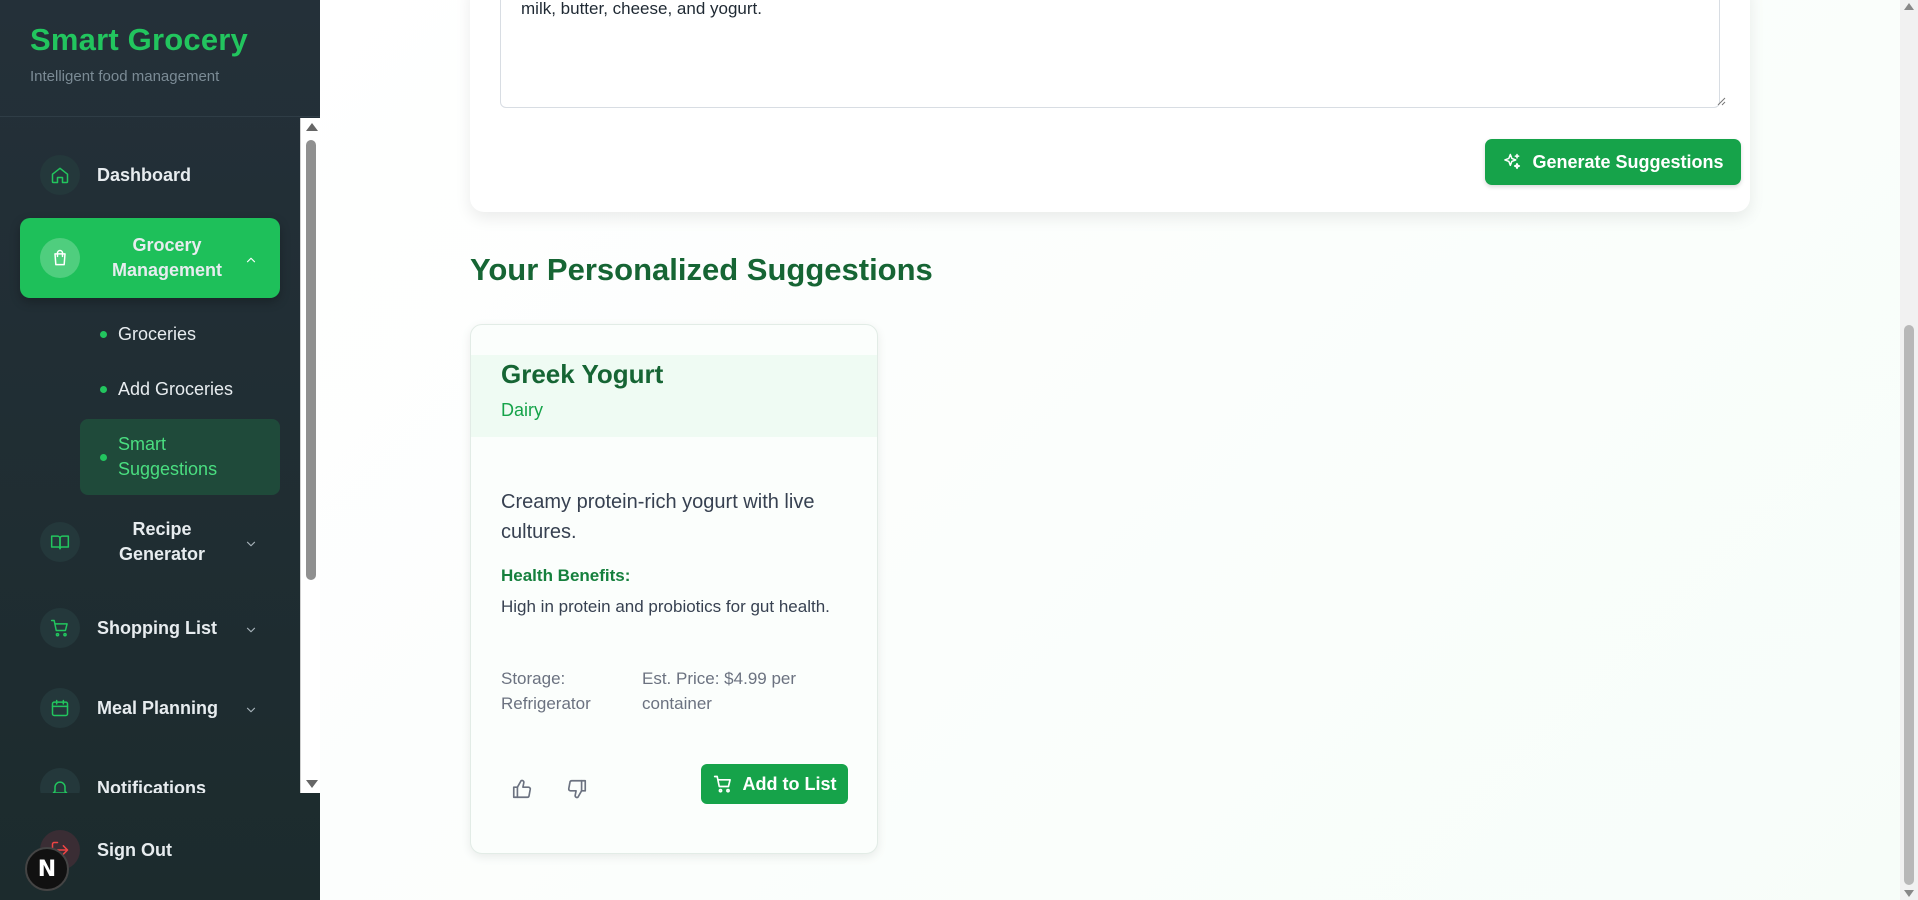 The width and height of the screenshot is (1918, 900). Describe the element at coordinates (1512, 161) in the screenshot. I see `sparkles-icon` at that location.